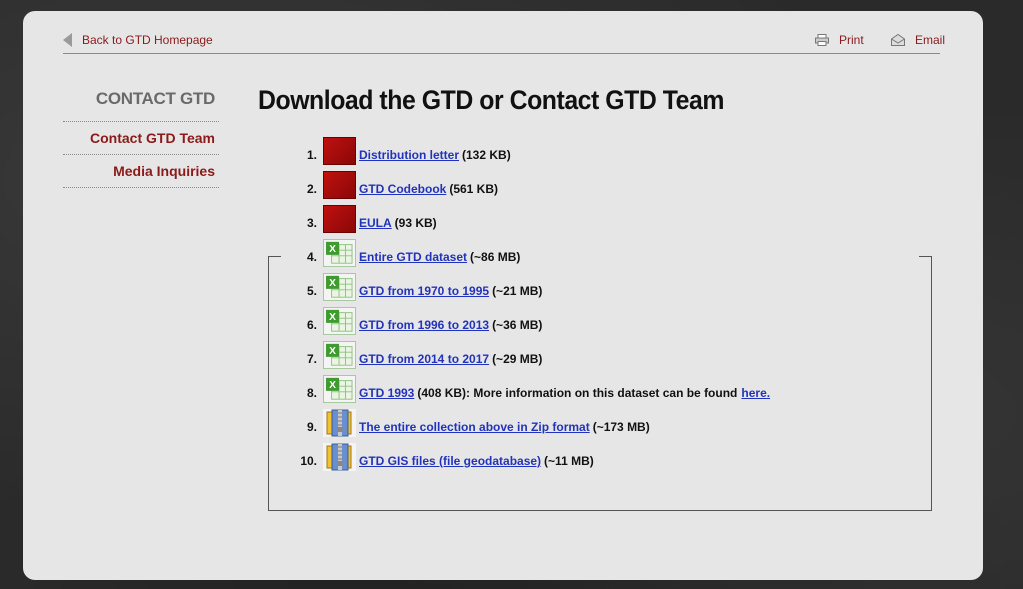  I want to click on printer-icon, so click(822, 40).